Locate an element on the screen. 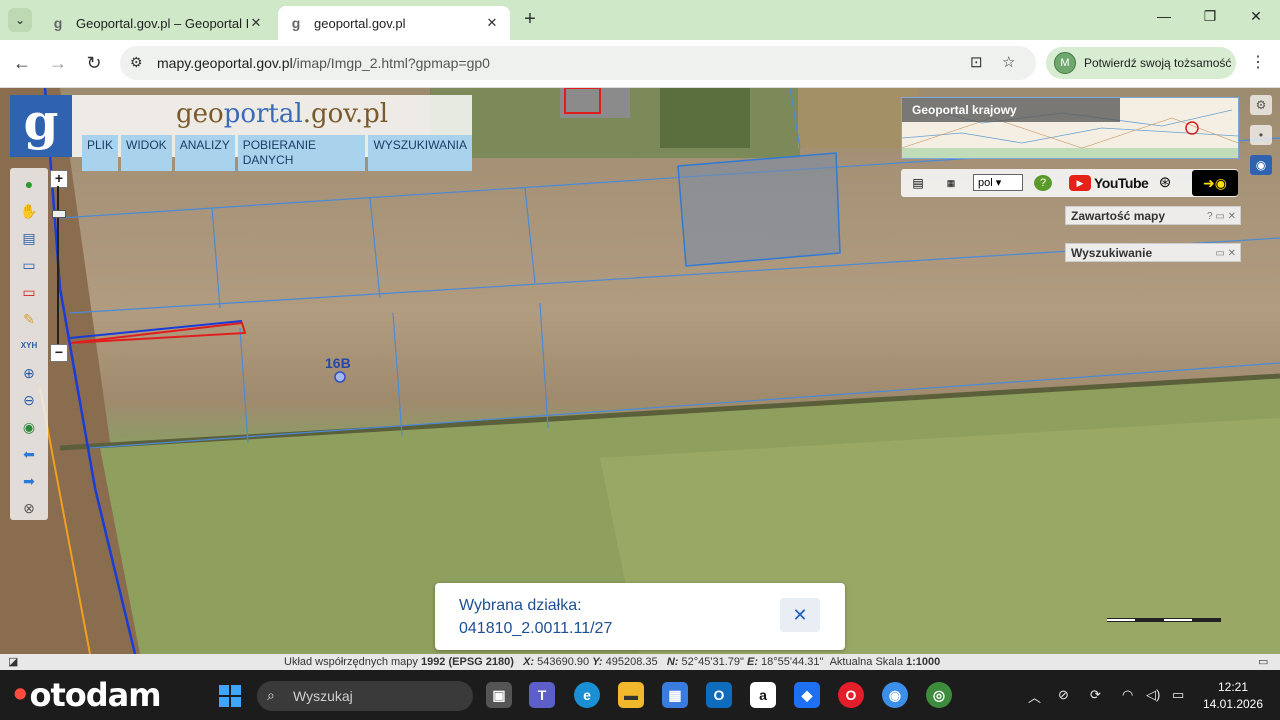 The width and height of the screenshot is (1280, 720). profile-label: Potwierdź swoją tożsamość is located at coordinates (1158, 63).